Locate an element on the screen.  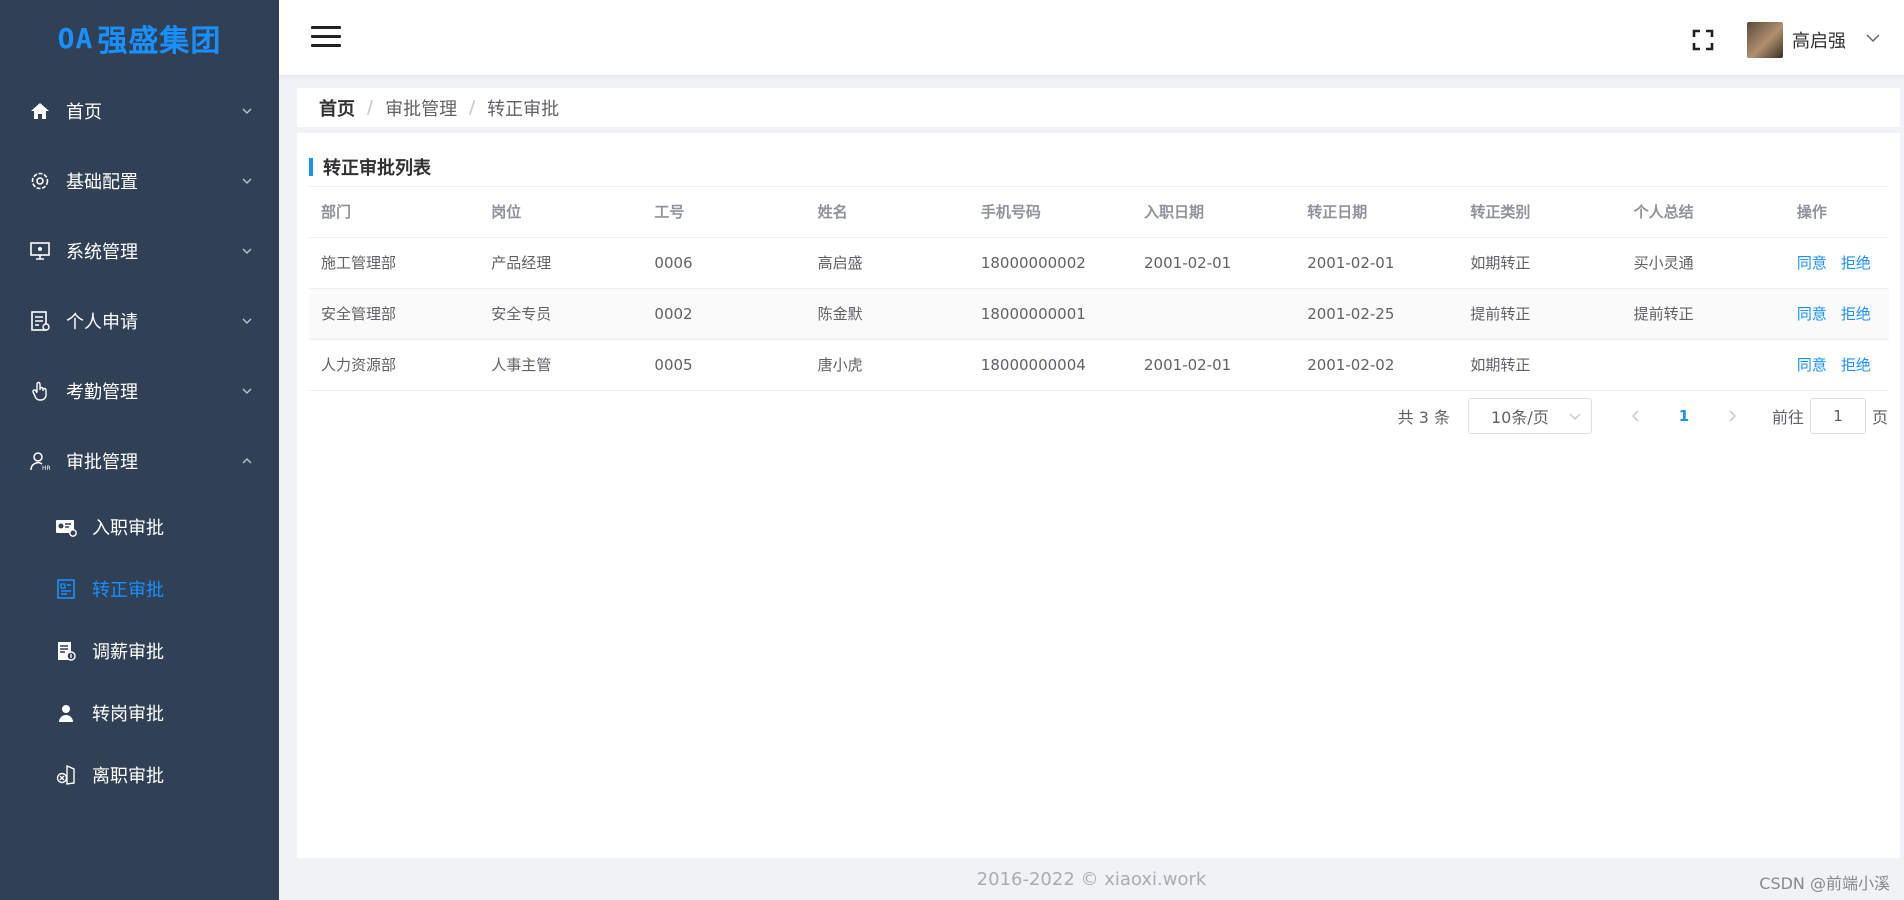
svg-text: HR is located at coordinates (46, 468).